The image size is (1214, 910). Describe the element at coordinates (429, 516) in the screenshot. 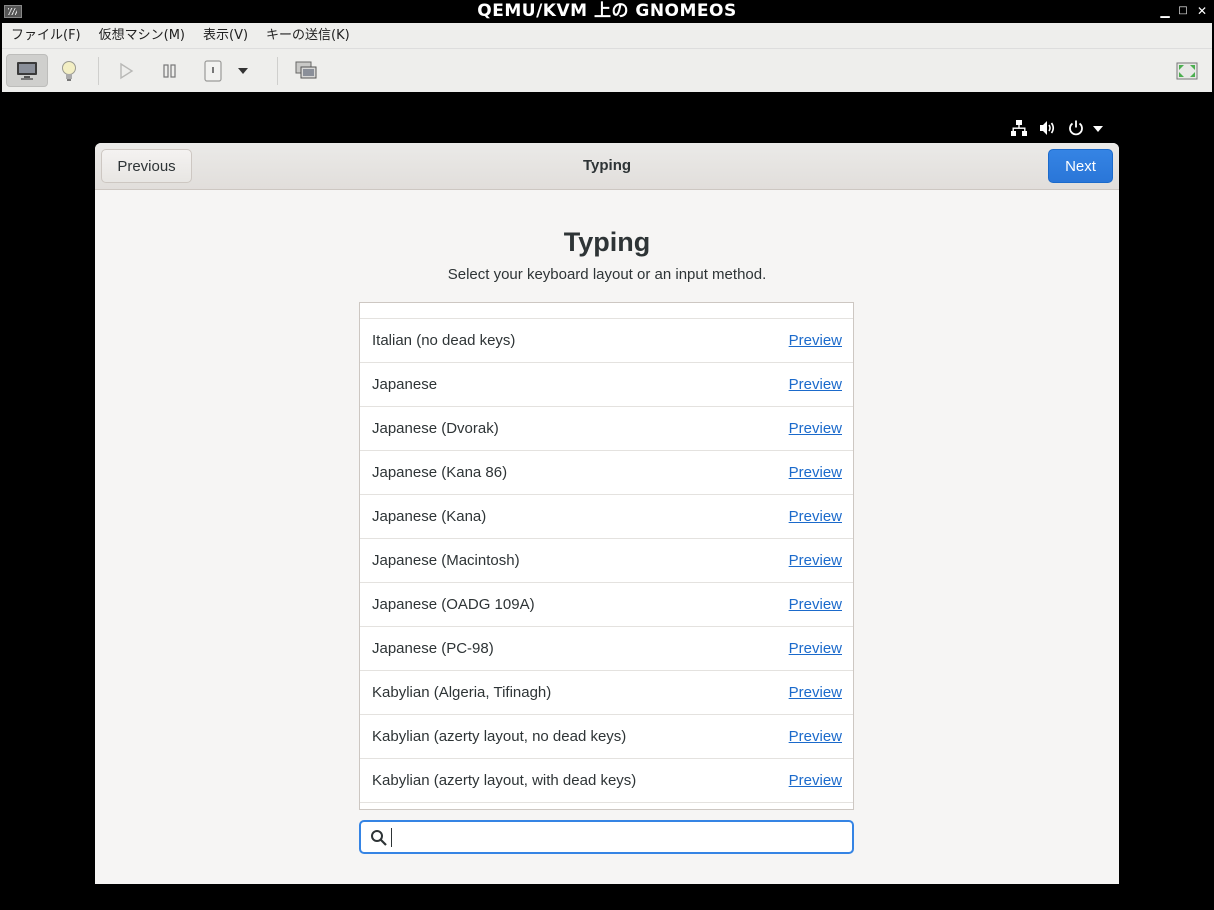

I see `layout-name: Japanese (Kana)` at that location.